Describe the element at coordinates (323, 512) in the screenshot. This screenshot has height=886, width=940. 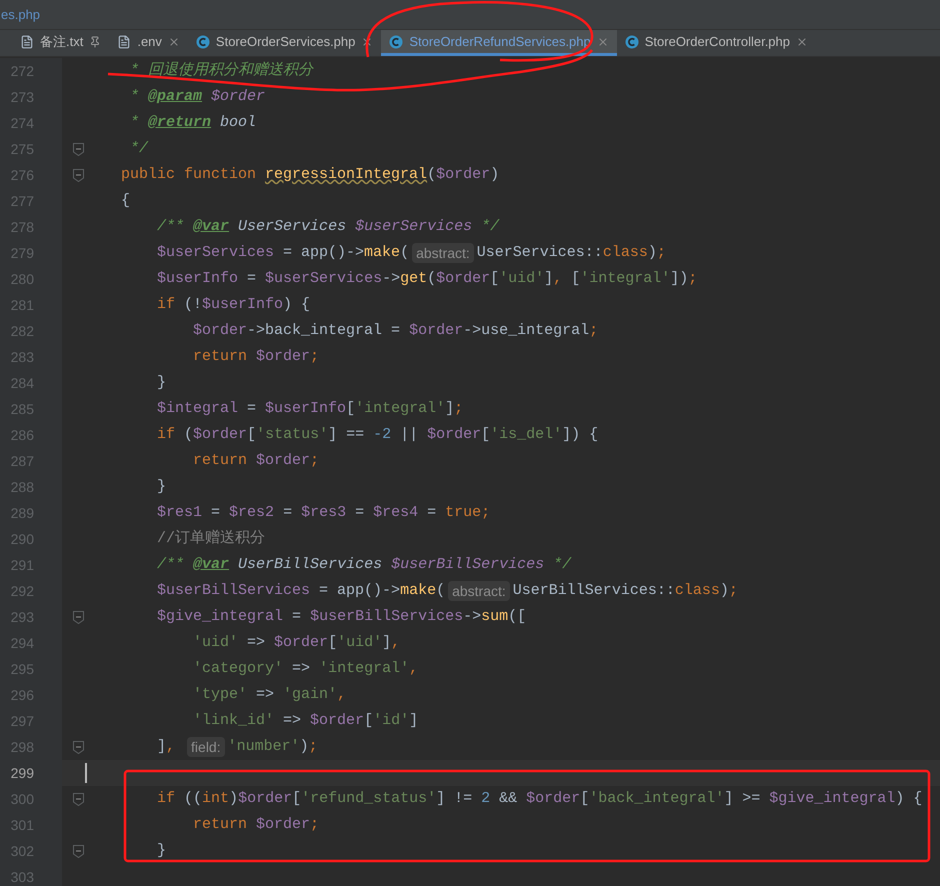
I see `code-text: $res1 = $res2 = $res3 = $res4 = true;` at that location.